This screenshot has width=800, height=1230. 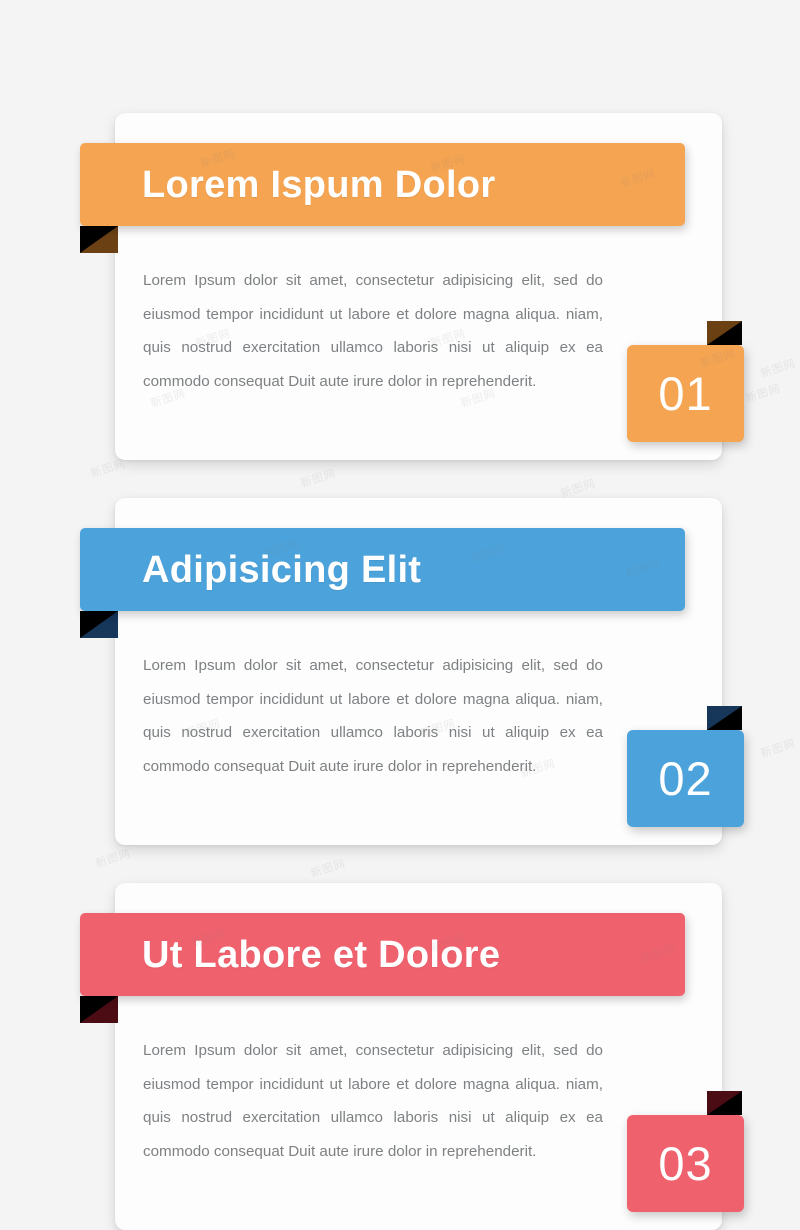 I want to click on section-number-01: 01, so click(x=685, y=393).